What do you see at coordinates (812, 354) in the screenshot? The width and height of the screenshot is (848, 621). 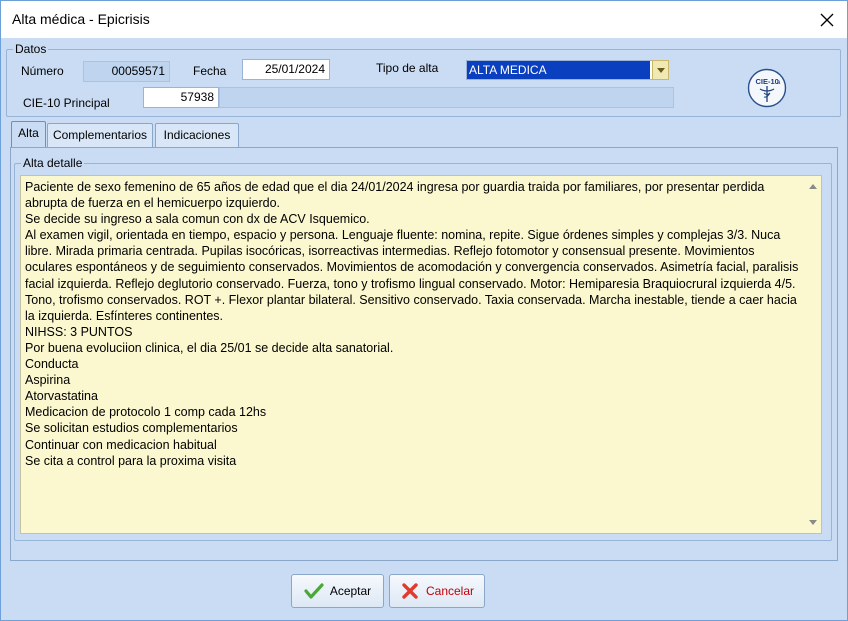 I see `memo-scrollbar` at bounding box center [812, 354].